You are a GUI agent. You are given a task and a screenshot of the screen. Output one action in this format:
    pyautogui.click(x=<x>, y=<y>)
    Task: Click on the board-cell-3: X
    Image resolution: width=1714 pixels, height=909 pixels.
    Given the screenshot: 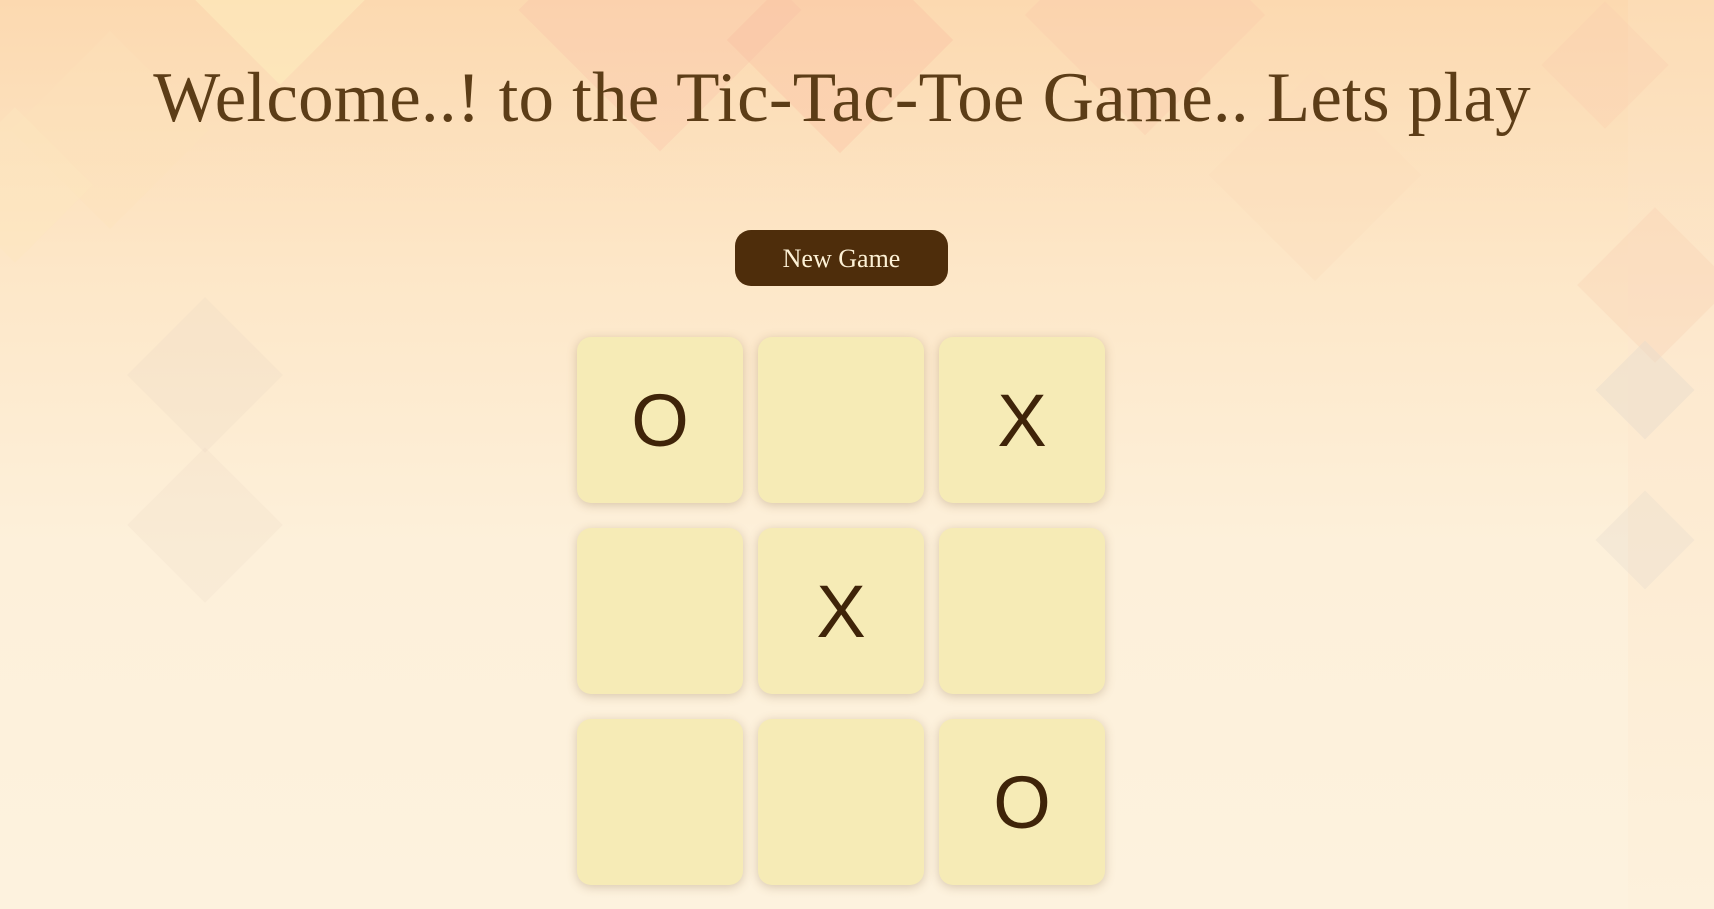 What is the action you would take?
    pyautogui.click(x=1022, y=420)
    